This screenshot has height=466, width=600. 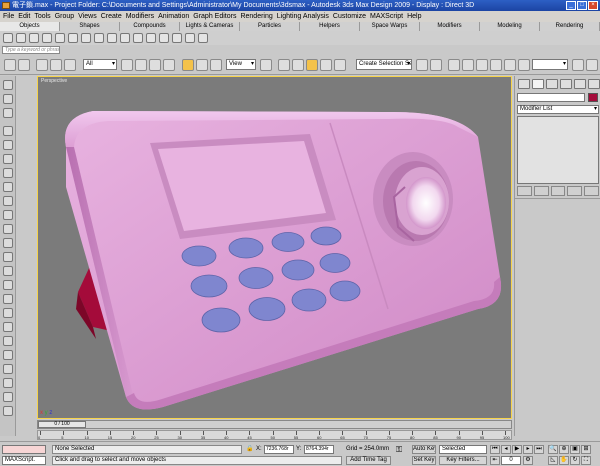 I want to click on tab-space-warps: Space Warps, so click(x=390, y=26).